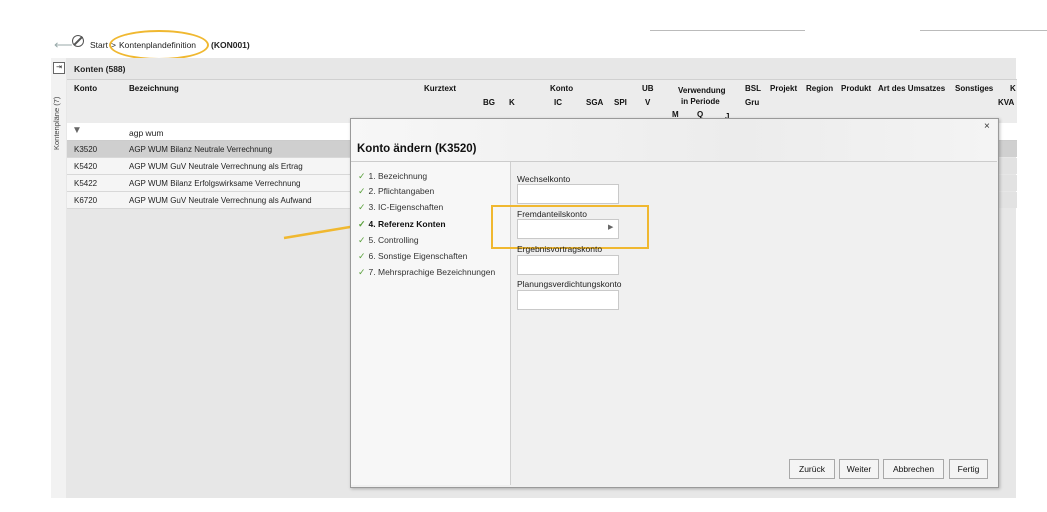 The height and width of the screenshot is (512, 1047). I want to click on filter-icon: ▼, so click(77, 130).